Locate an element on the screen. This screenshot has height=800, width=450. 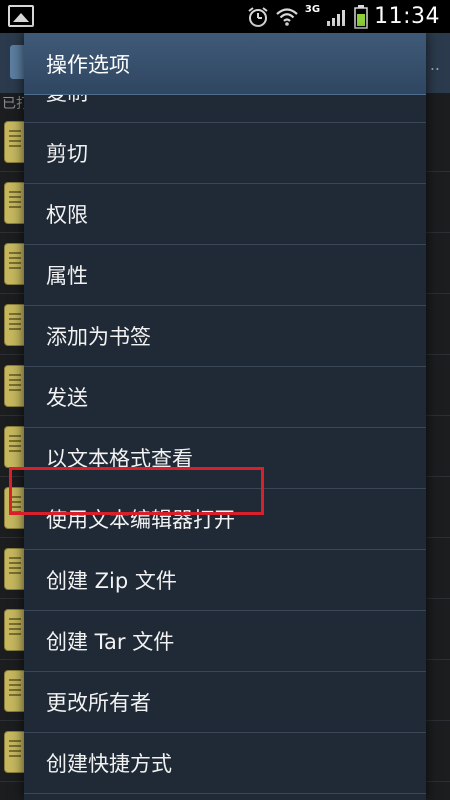
menu-item-permissions: 权限 is located at coordinates (225, 214).